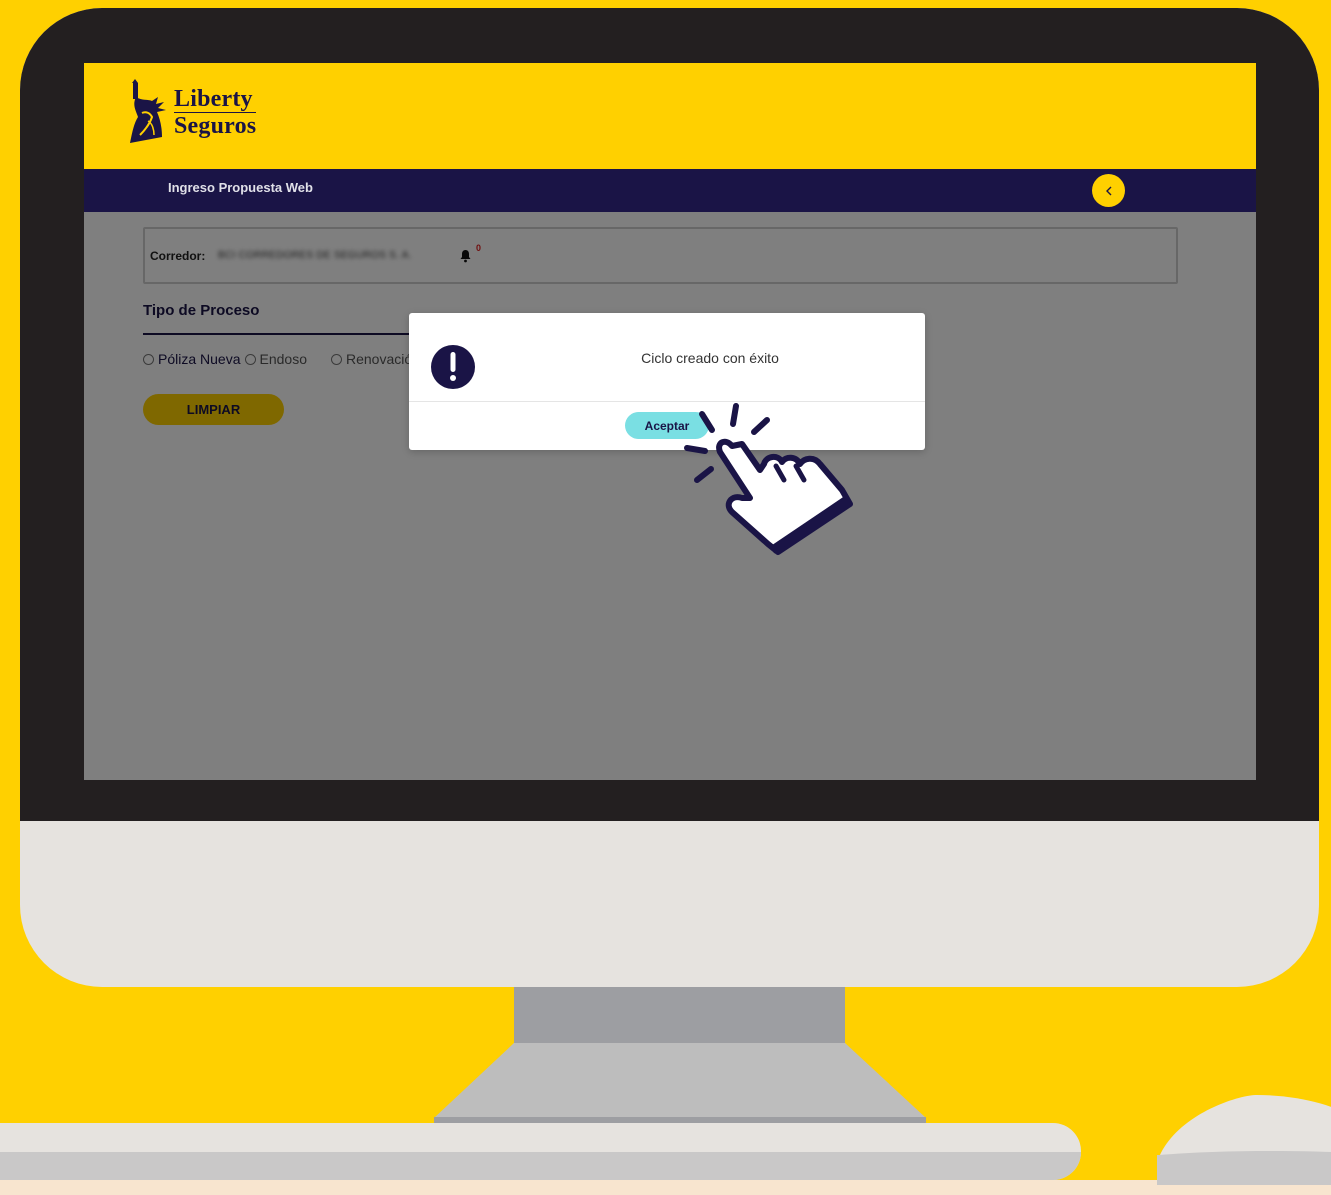 Image resolution: width=1331 pixels, height=1195 pixels. Describe the element at coordinates (670, 190) in the screenshot. I see `top-navbar: Ingreso Propuesta Web` at that location.